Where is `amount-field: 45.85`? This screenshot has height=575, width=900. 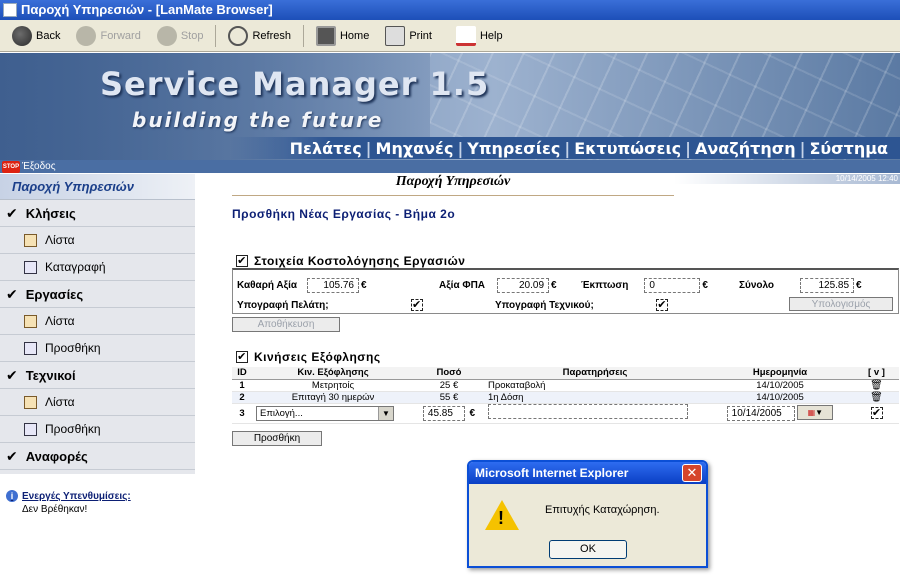
amount-field: 45.85 is located at coordinates (443, 413).